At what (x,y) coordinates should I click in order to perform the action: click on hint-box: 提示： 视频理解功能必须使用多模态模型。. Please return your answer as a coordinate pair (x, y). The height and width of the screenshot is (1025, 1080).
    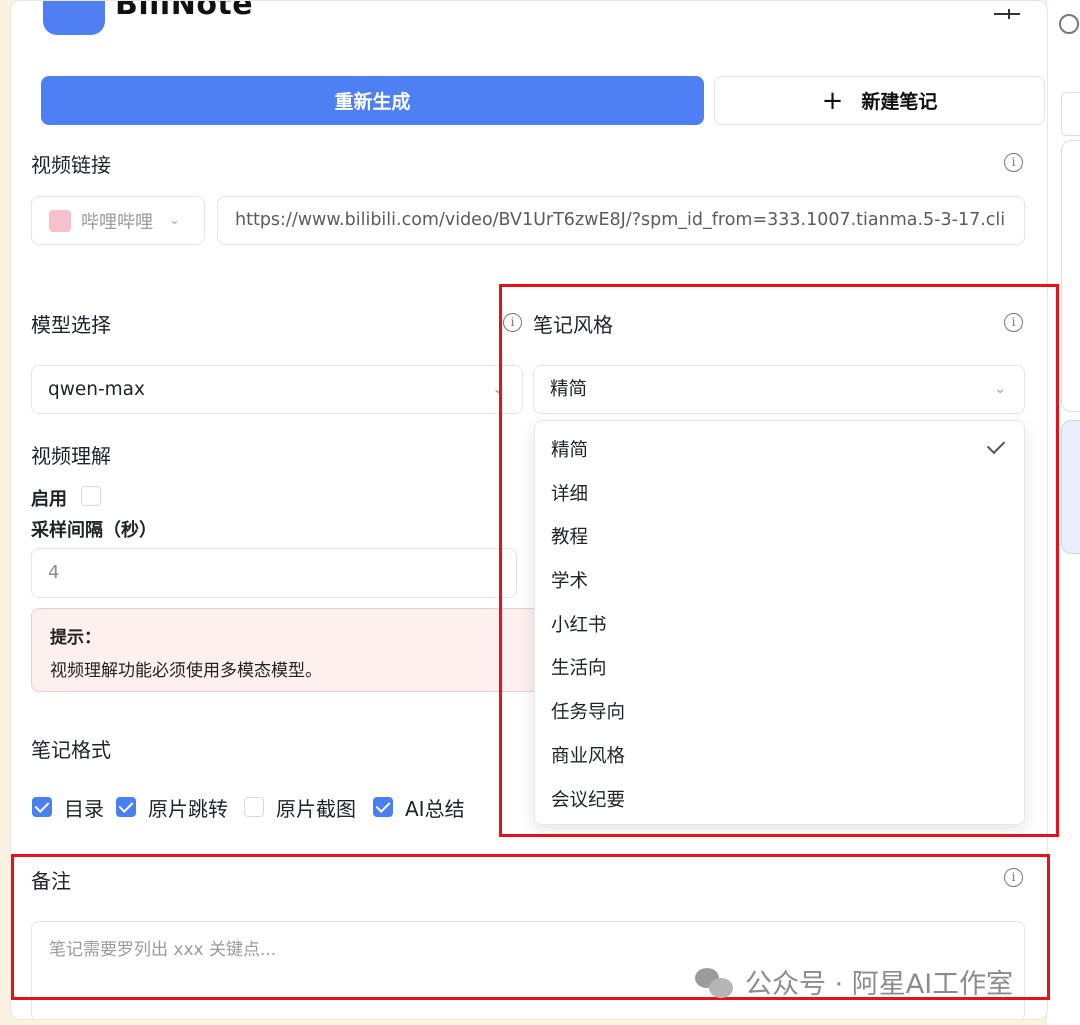
    Looking at the image, I should click on (286, 650).